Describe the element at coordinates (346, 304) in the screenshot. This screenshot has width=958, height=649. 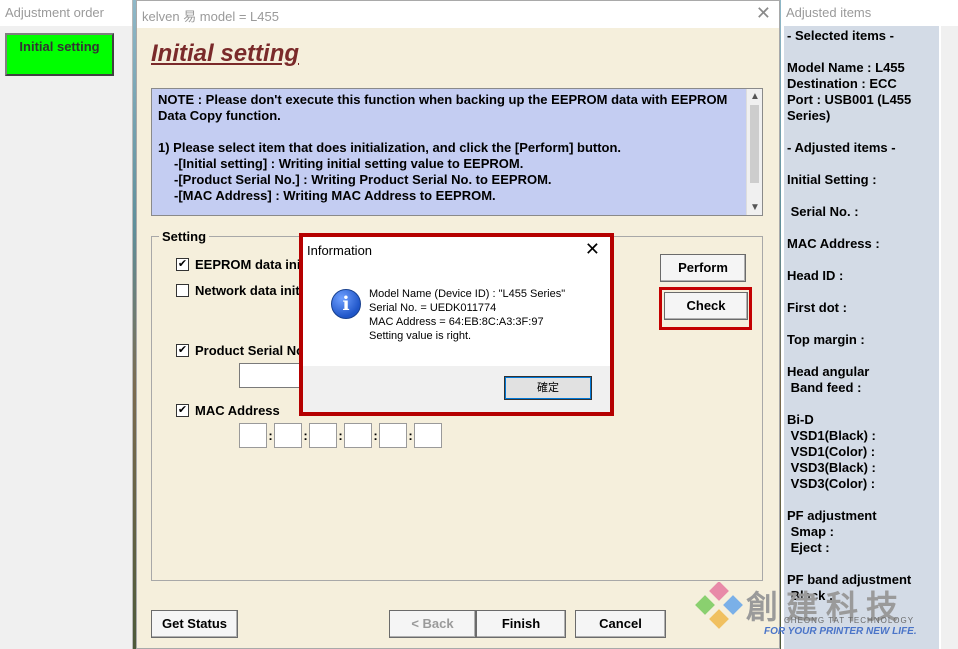
I see `info-icon: i` at that location.